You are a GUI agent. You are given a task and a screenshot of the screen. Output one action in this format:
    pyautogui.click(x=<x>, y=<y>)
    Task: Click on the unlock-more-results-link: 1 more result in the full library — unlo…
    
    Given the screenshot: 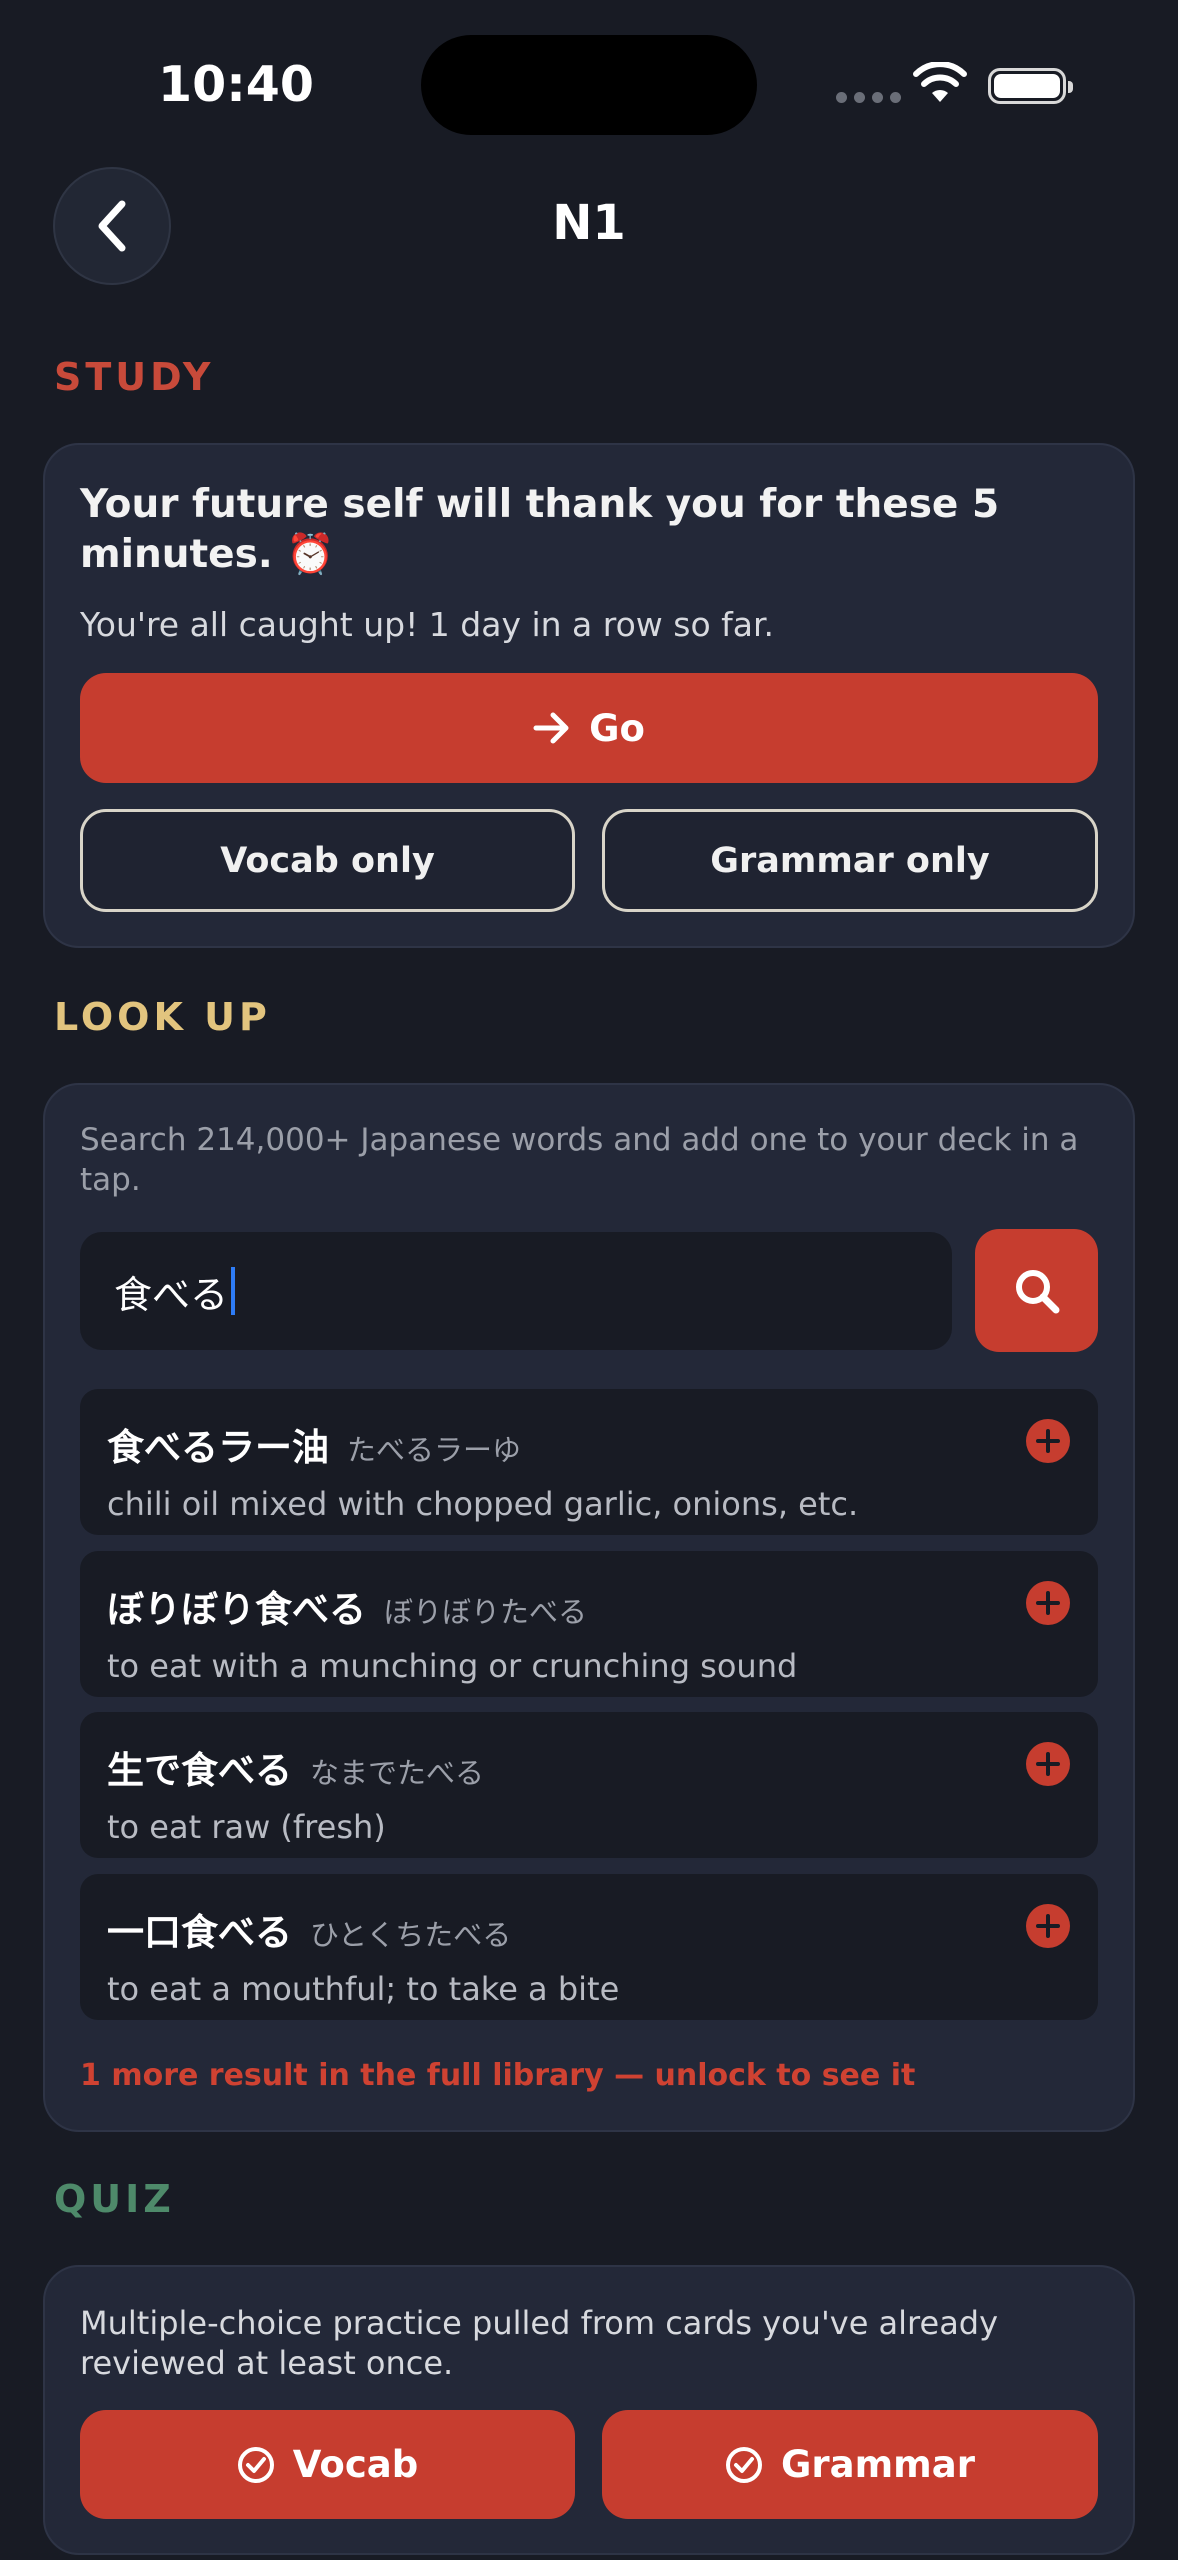 What is the action you would take?
    pyautogui.click(x=497, y=2075)
    